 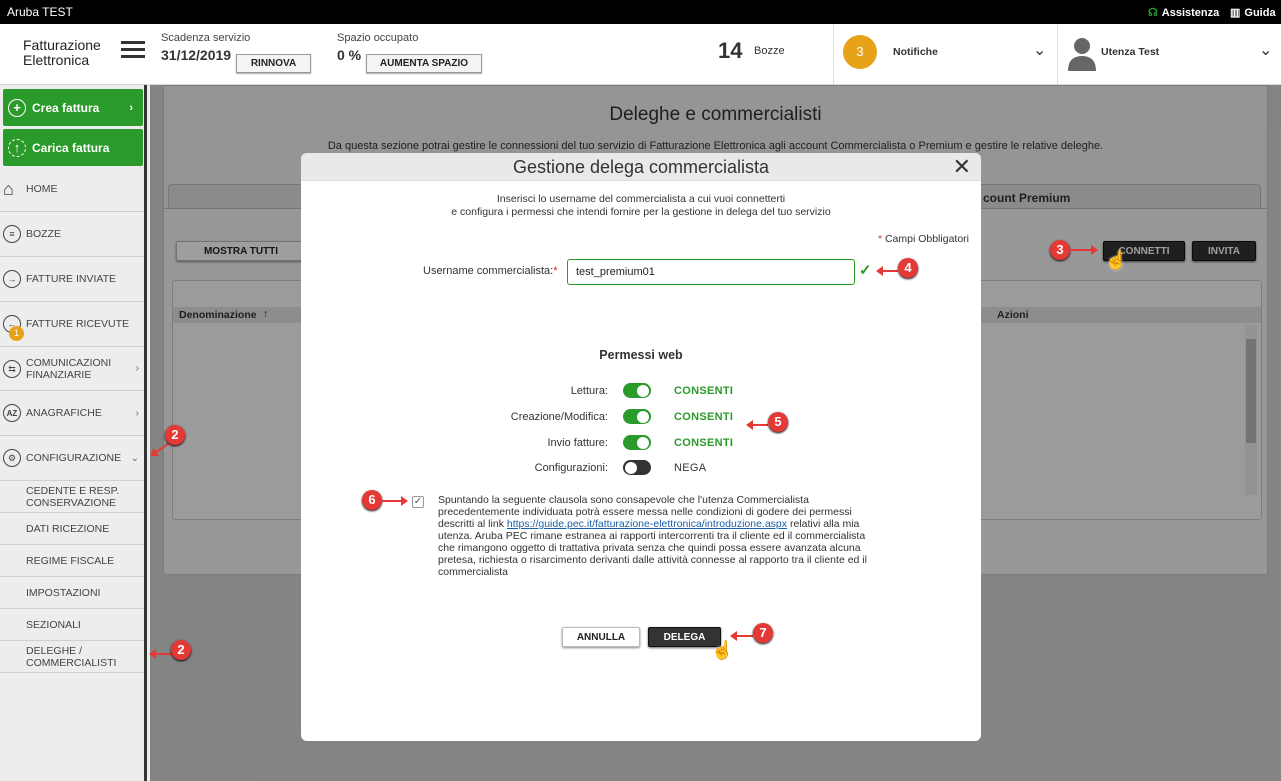 I want to click on sidebar-item-configurazione: ⚙ CONFIGURAZIONE ⌄, so click(x=72, y=458).